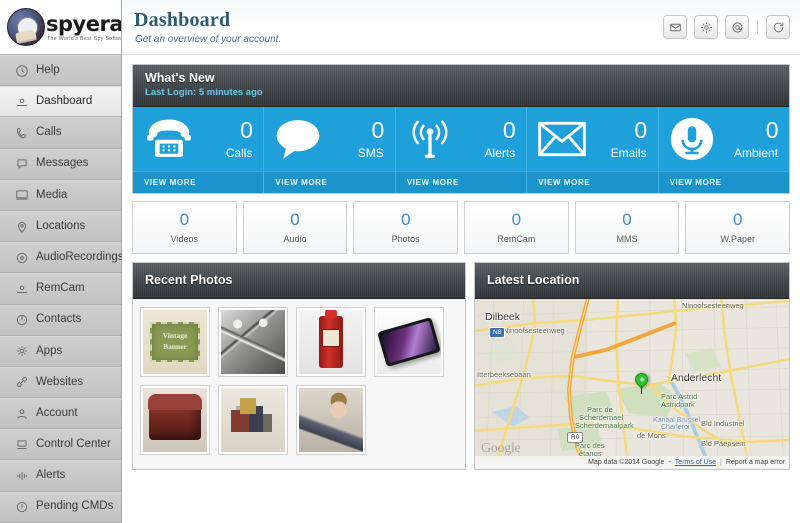  Describe the element at coordinates (627, 227) in the screenshot. I see `mini-stat-mms: 0 MMS` at that location.